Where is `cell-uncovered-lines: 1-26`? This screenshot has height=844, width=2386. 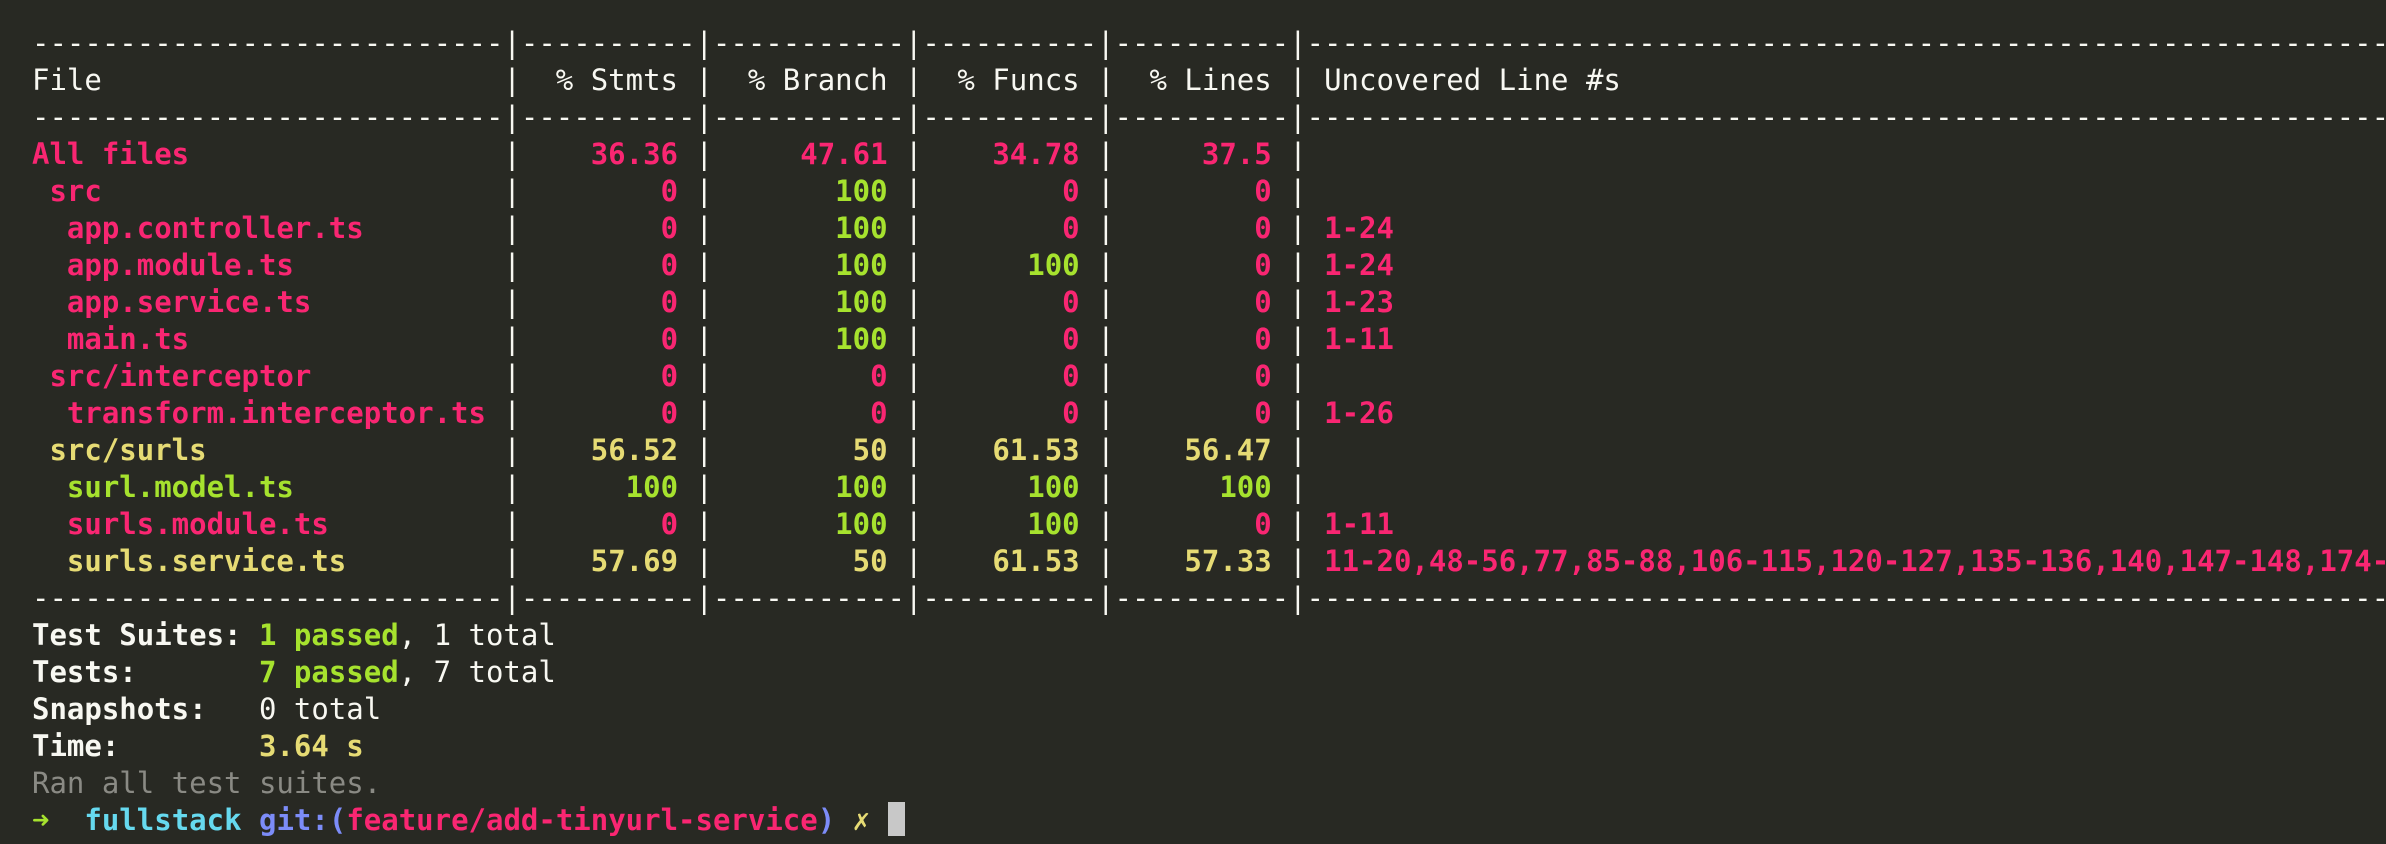
cell-uncovered-lines: 1-26 is located at coordinates (1359, 413).